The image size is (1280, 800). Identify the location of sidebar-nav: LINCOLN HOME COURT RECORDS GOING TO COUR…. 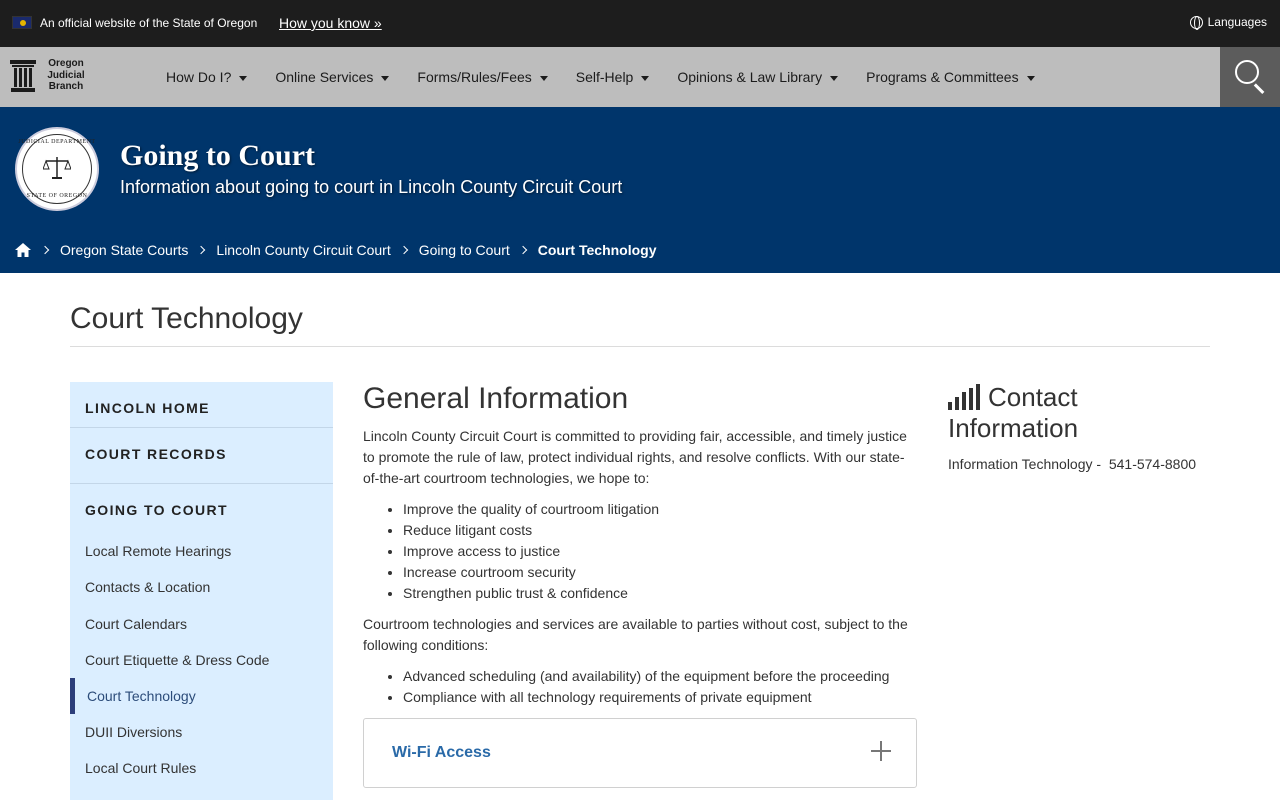
(201, 591).